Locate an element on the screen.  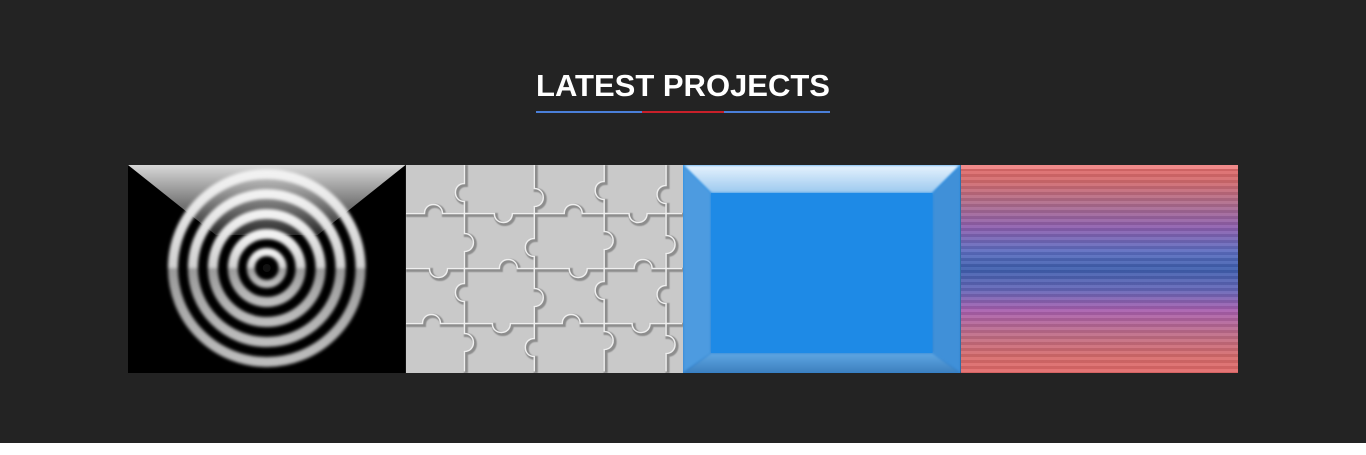
section-header: LATEST PROJECTS is located at coordinates (683, 90).